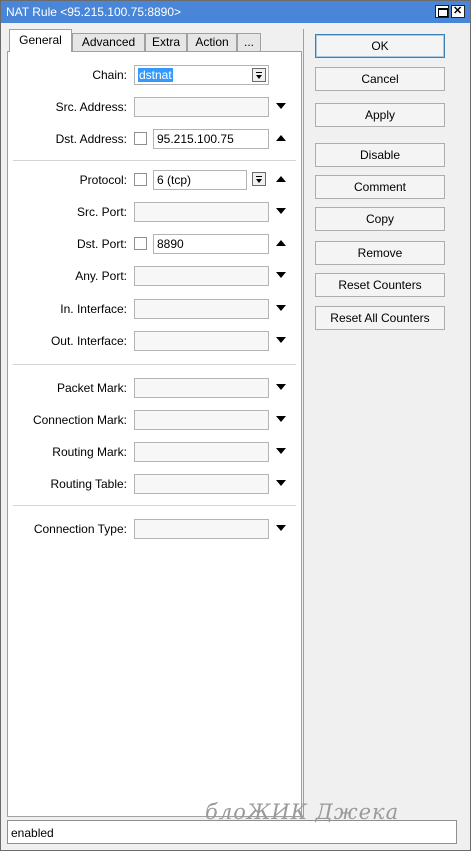 The width and height of the screenshot is (471, 851). Describe the element at coordinates (32, 833) in the screenshot. I see `status-text: enabled` at that location.